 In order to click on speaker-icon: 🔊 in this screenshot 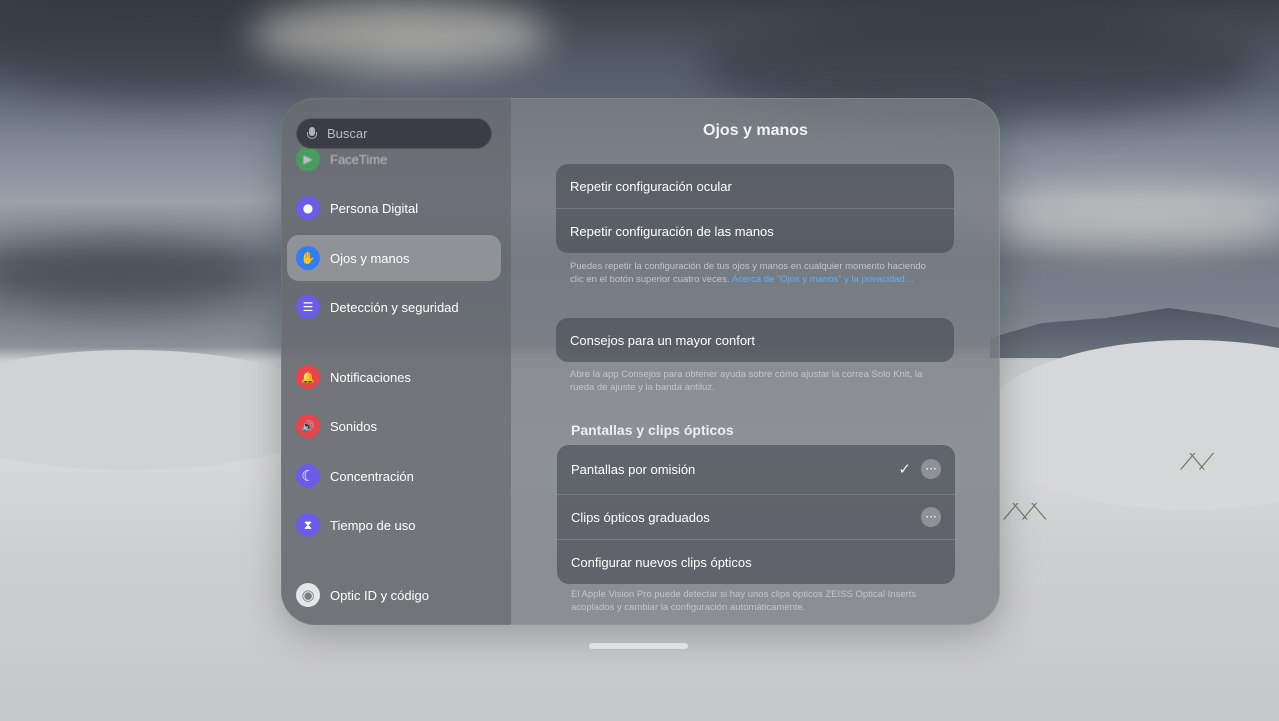, I will do `click(308, 426)`.